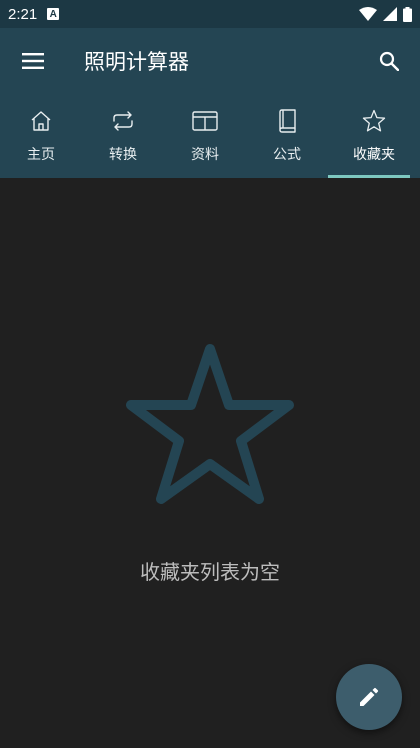 The image size is (420, 748). I want to click on tab-label: 资料, so click(205, 155).